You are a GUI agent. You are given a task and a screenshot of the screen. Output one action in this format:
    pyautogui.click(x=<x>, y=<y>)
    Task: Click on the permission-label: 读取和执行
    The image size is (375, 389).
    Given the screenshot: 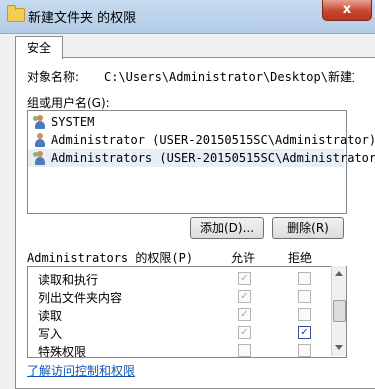 What is the action you would take?
    pyautogui.click(x=68, y=280)
    